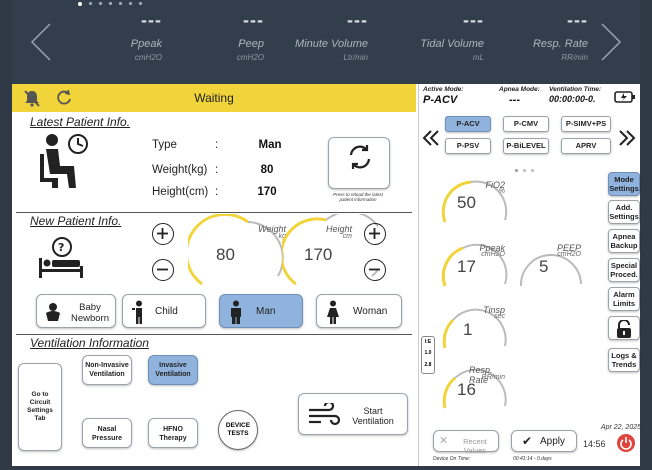 The width and height of the screenshot is (652, 470). What do you see at coordinates (331, 44) in the screenshot?
I see `metric-name: Minute Volume` at bounding box center [331, 44].